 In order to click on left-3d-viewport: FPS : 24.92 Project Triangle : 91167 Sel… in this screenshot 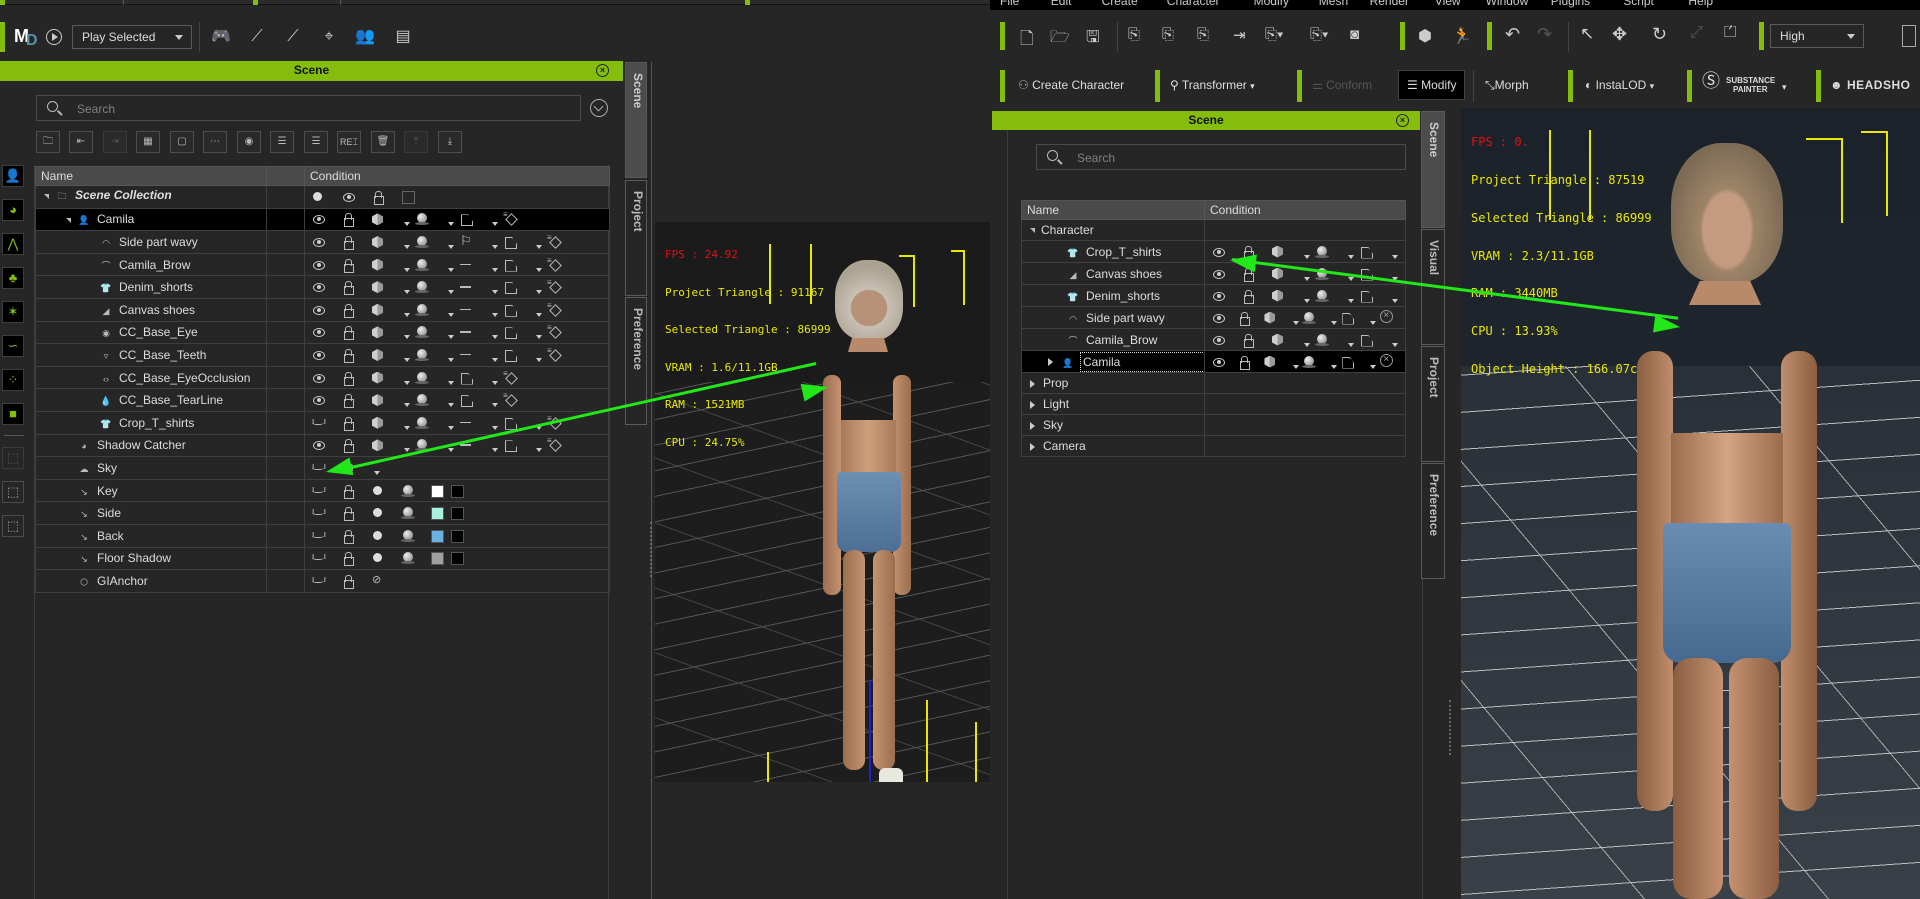, I will do `click(822, 502)`.